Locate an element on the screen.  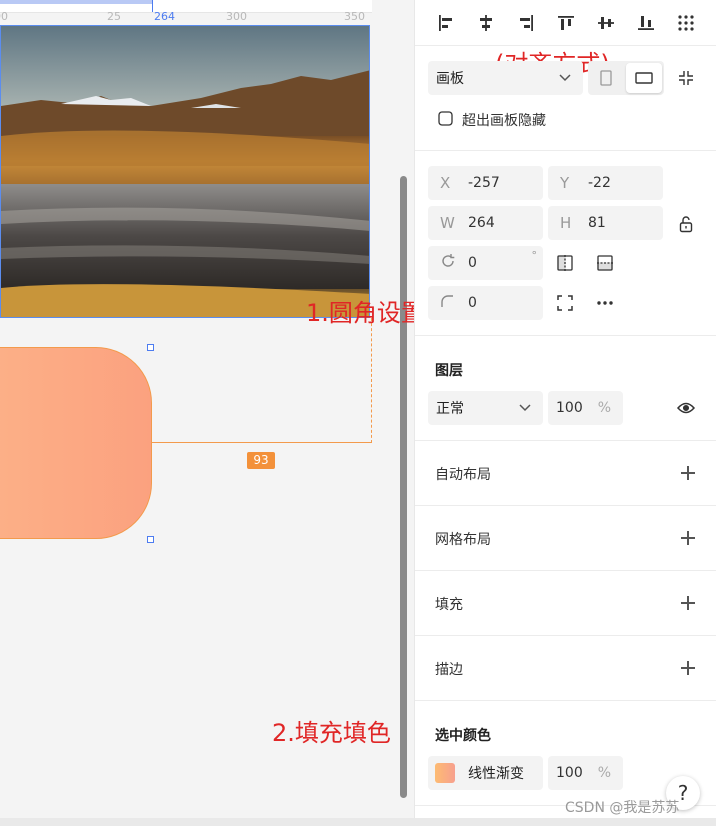
clip-content-label: 超出画板隐藏 is located at coordinates (504, 121).